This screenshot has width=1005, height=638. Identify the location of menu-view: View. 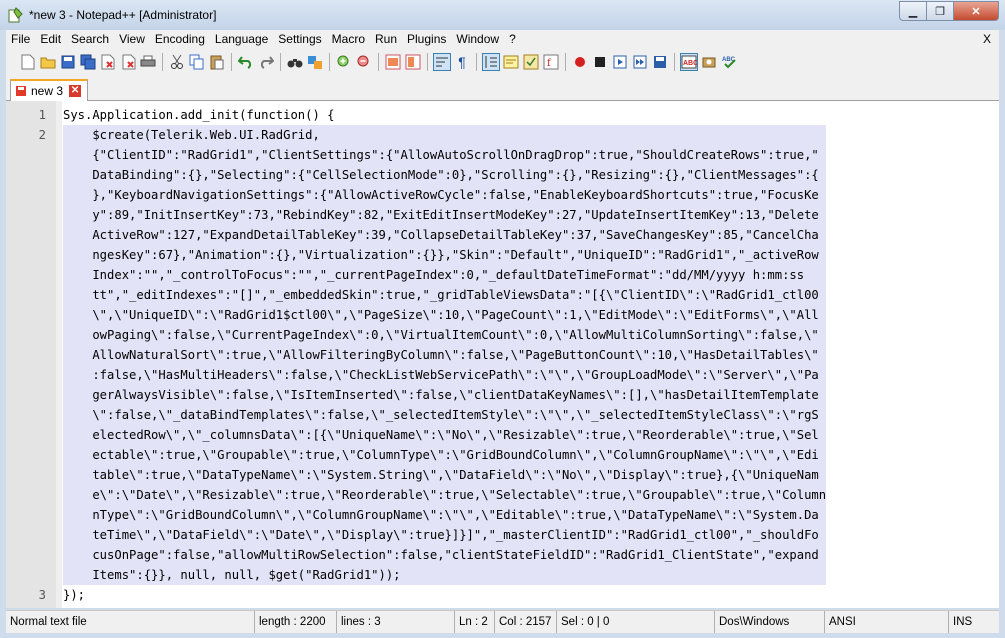
(132, 39).